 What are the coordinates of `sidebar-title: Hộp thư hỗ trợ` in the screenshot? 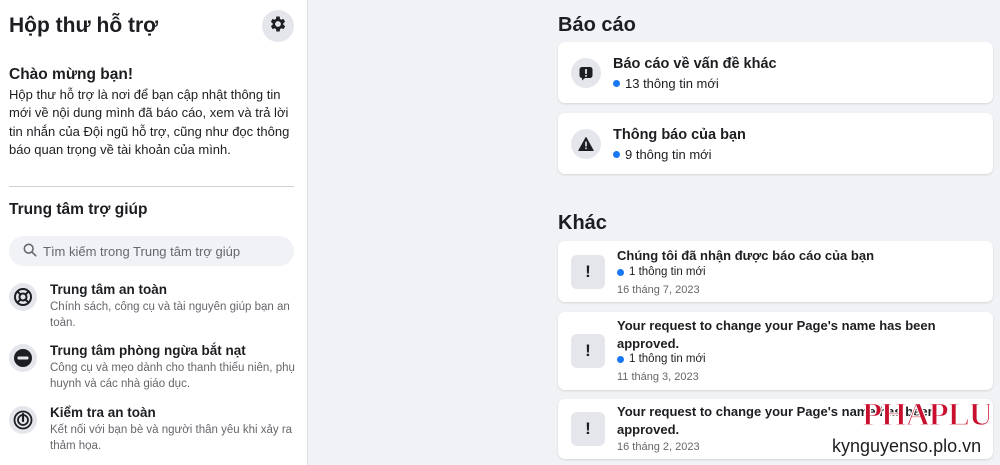 It's located at (84, 25).